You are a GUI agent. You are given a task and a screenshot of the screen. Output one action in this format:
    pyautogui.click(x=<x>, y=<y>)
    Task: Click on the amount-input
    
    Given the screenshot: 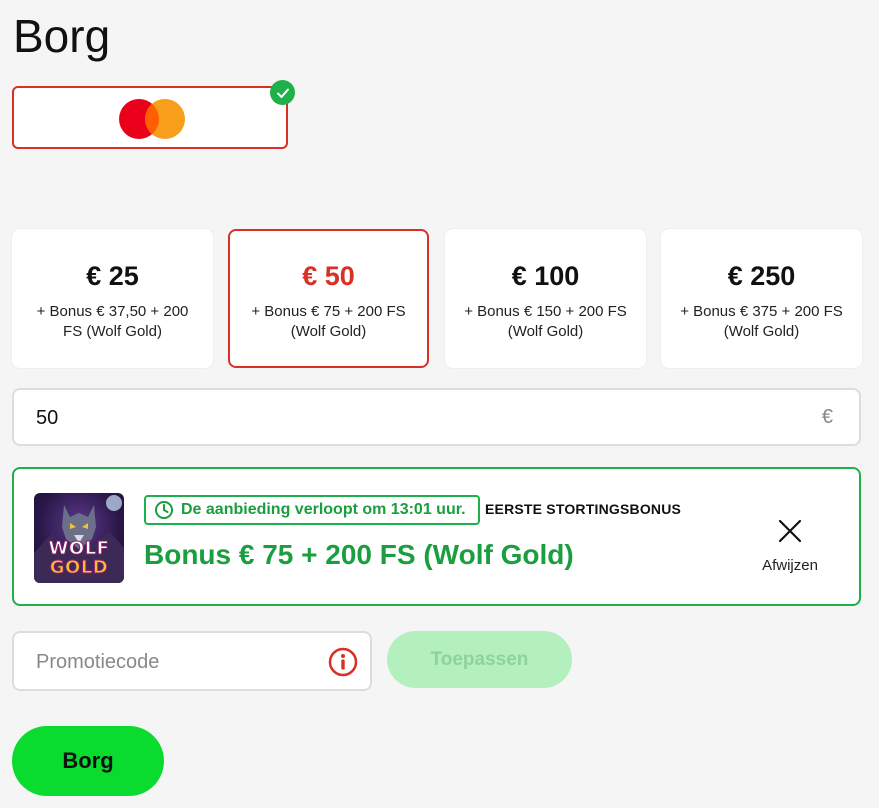 What is the action you would take?
    pyautogui.click(x=416, y=418)
    